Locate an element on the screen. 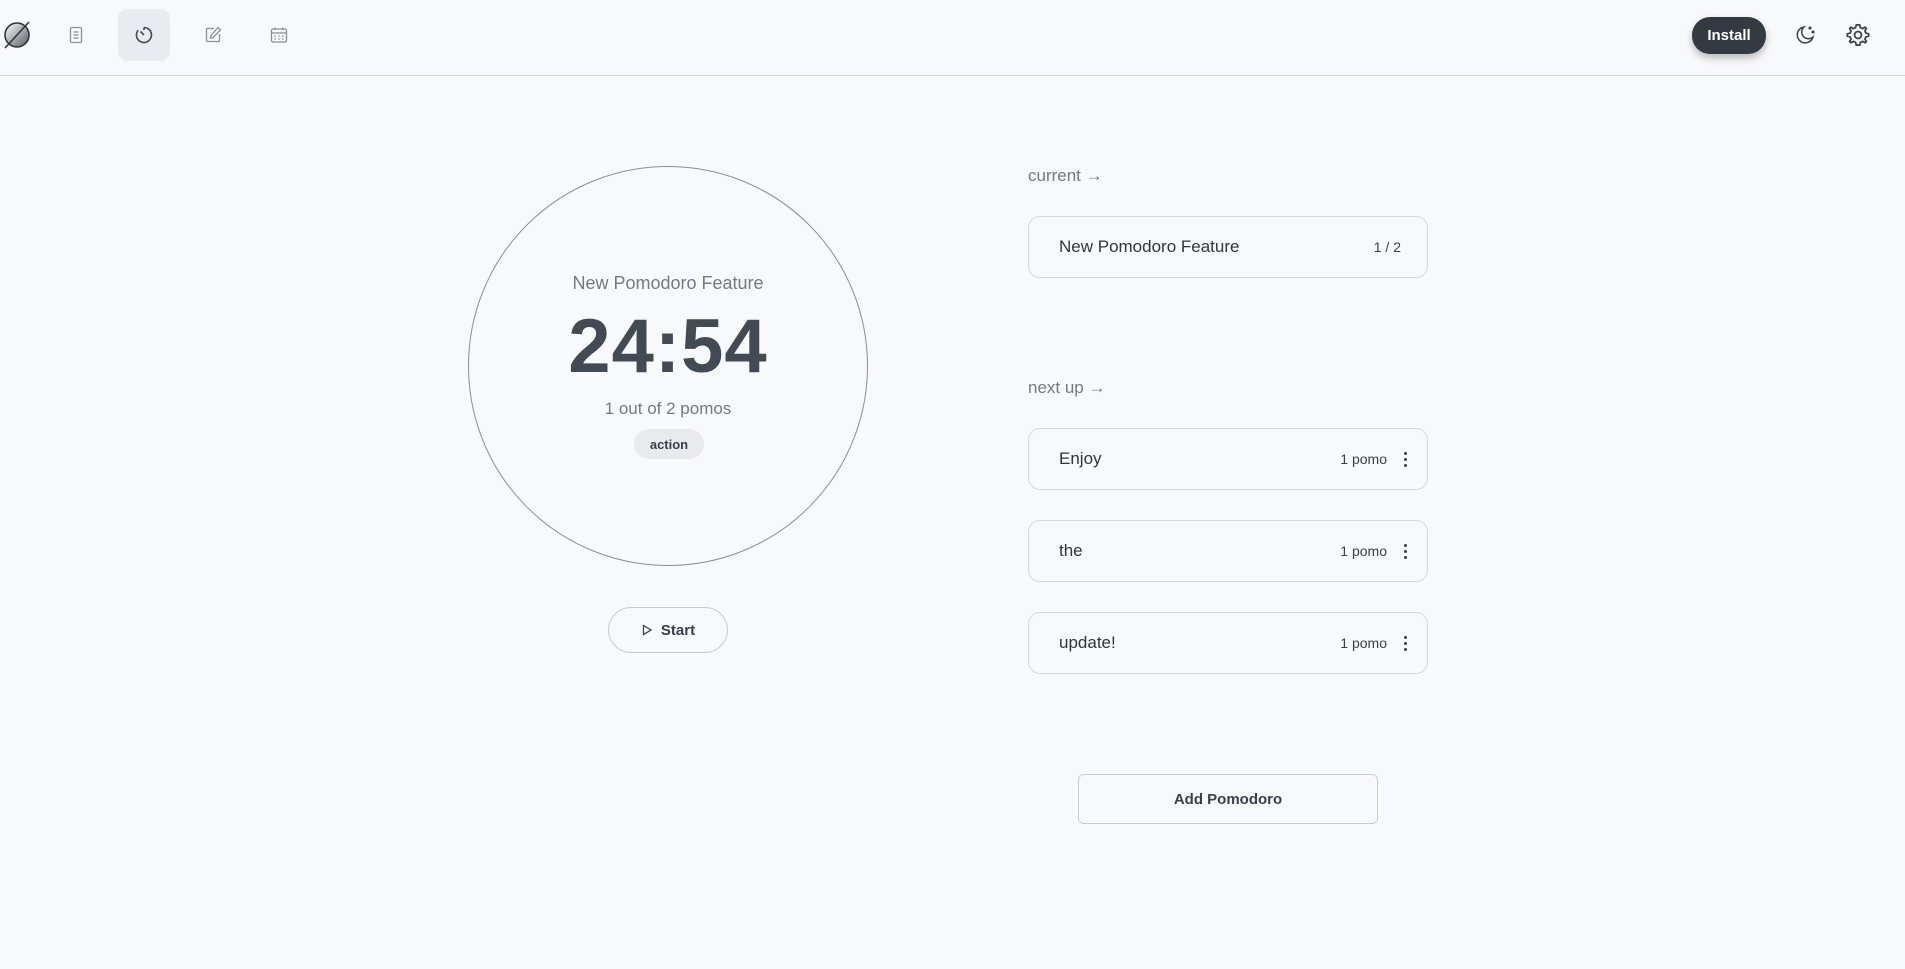 This screenshot has height=969, width=1905. calendar-icon is located at coordinates (279, 35).